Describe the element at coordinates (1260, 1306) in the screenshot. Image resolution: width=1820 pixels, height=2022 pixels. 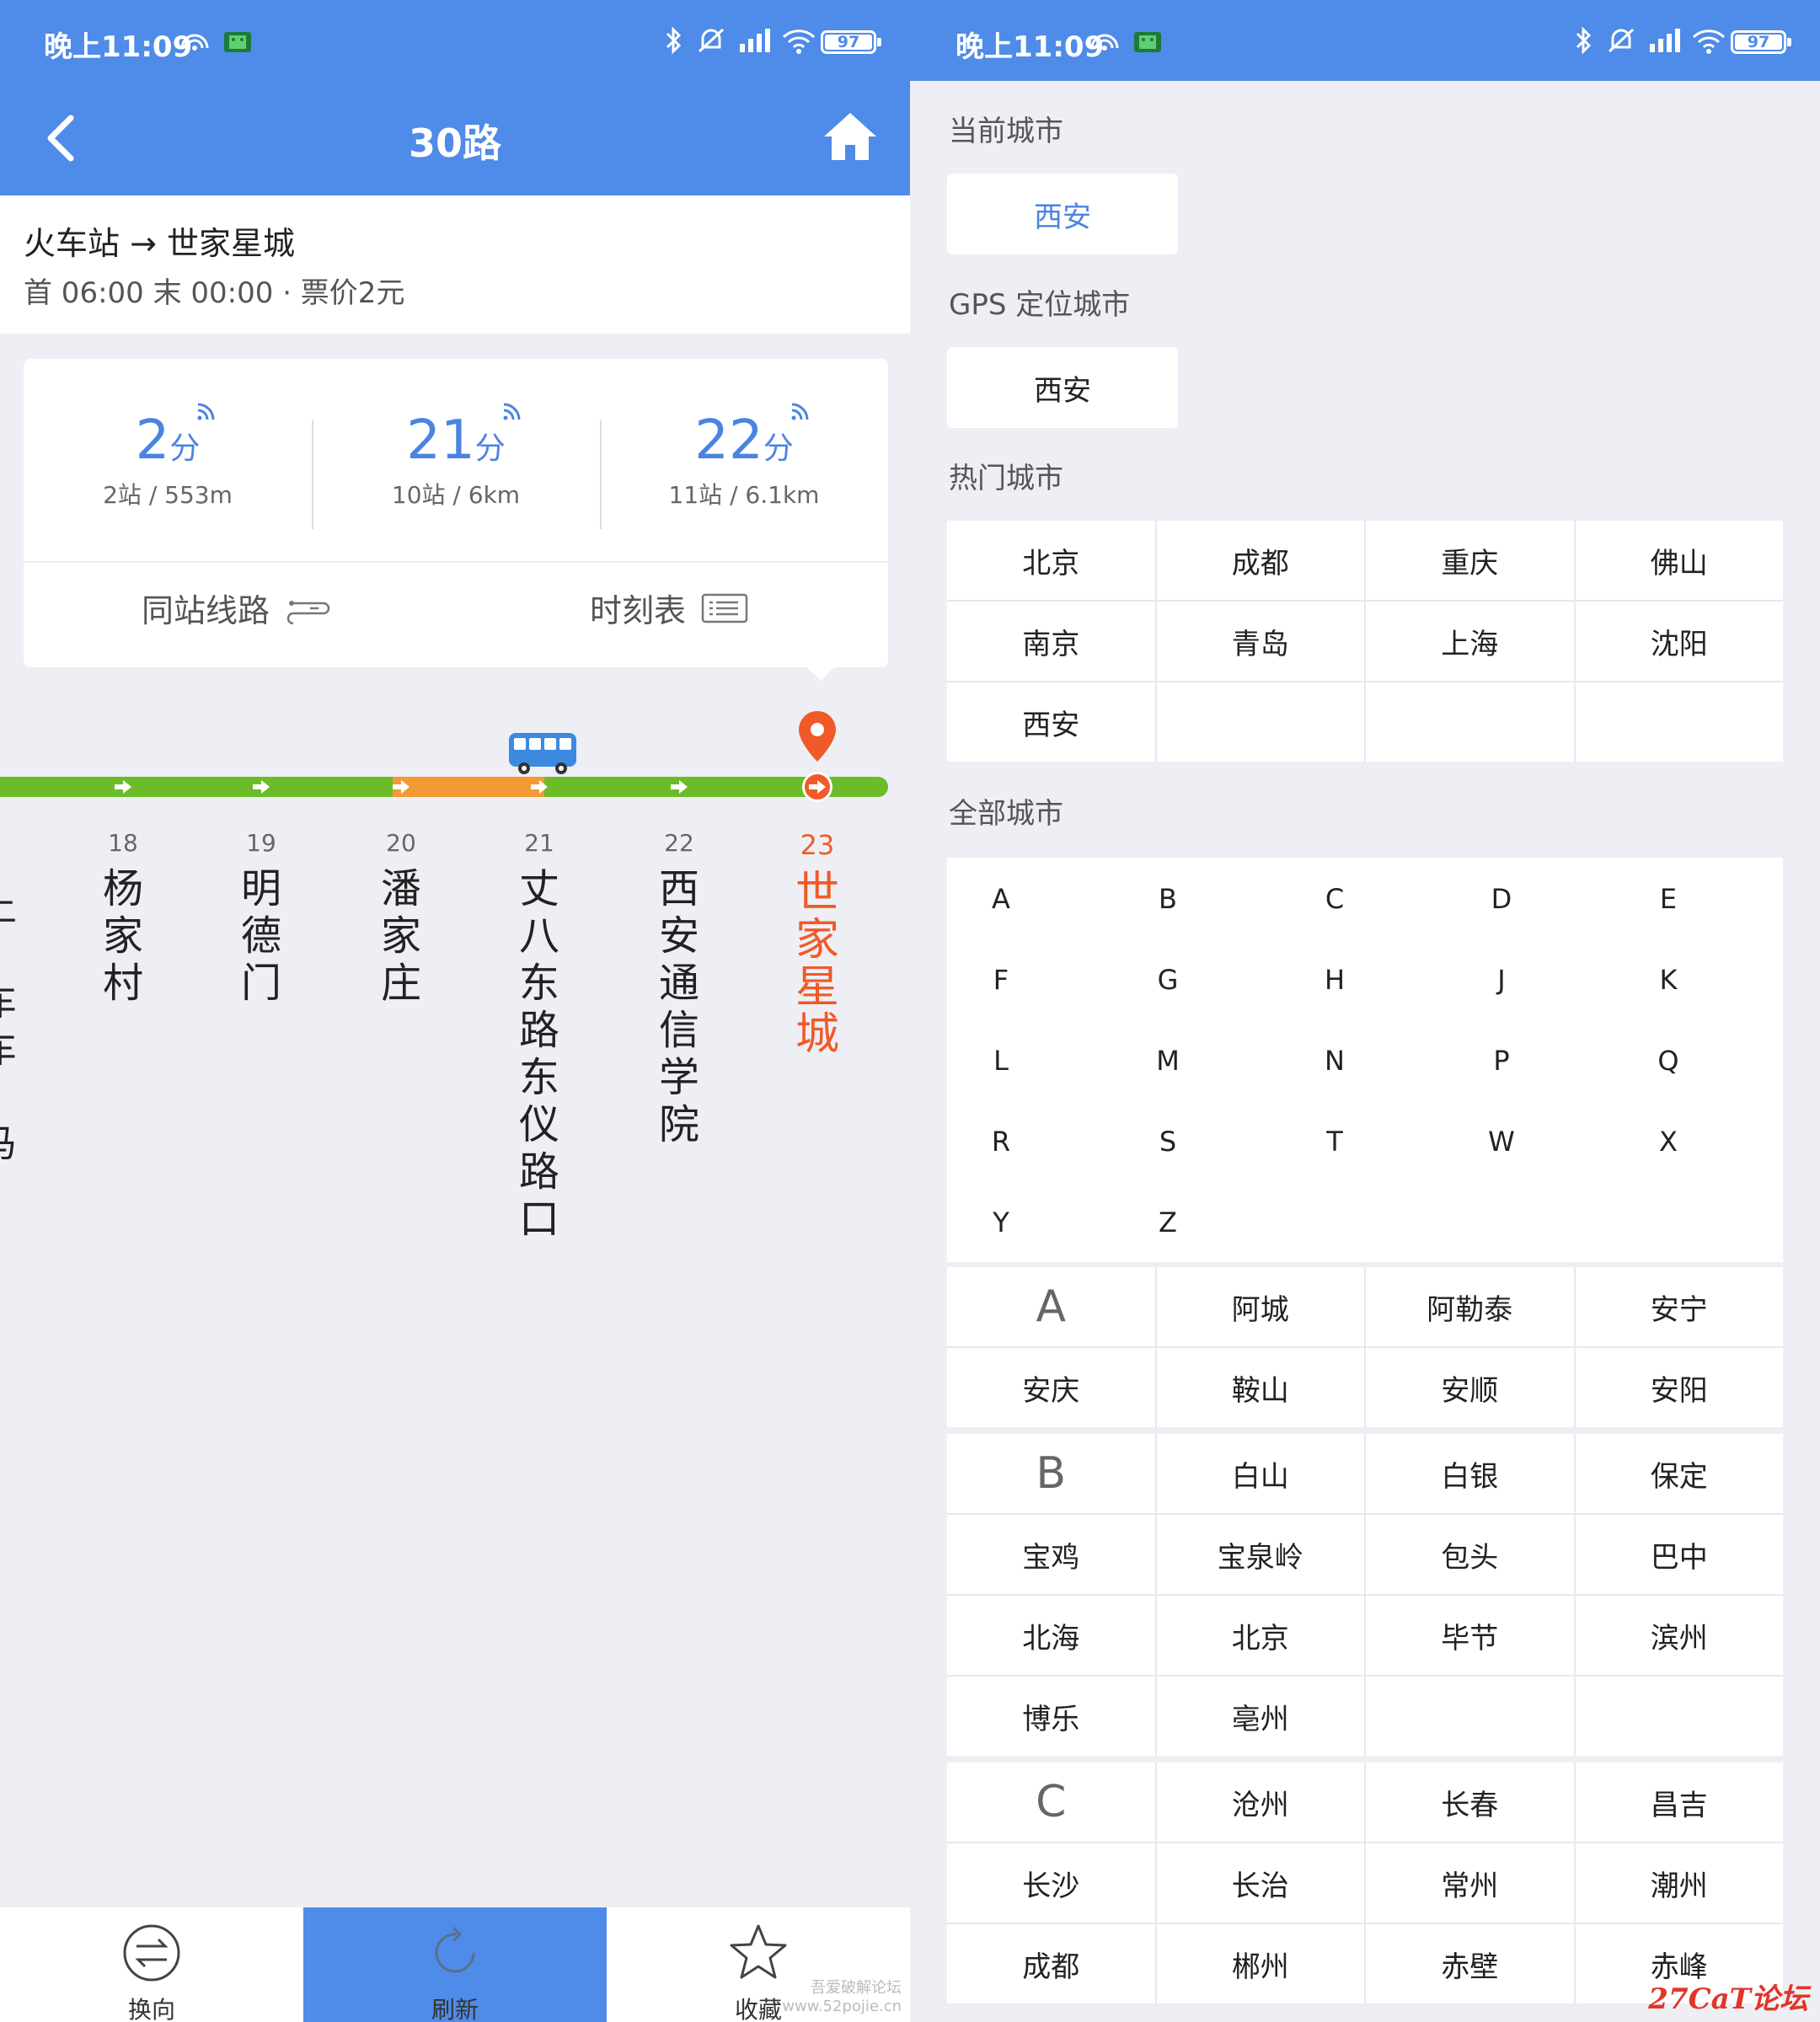
I see `city-cell: 阿城` at that location.